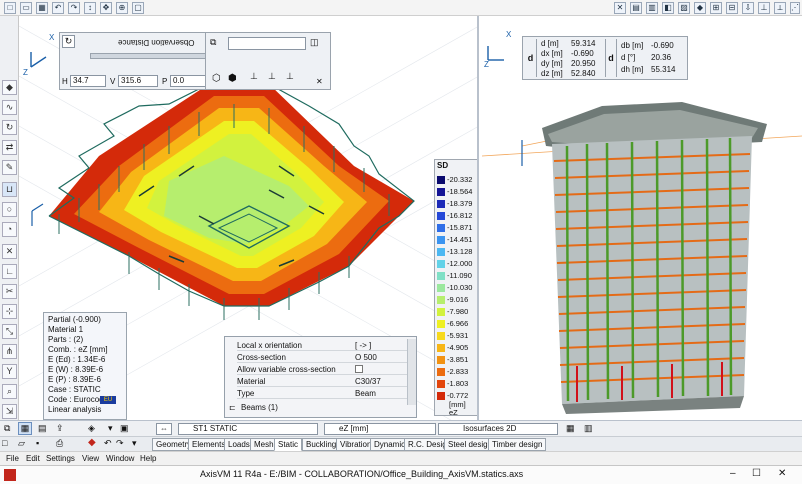 The height and width of the screenshot is (484, 802). Describe the element at coordinates (110, 428) in the screenshot. I see `dropdown-icon: ▾` at that location.